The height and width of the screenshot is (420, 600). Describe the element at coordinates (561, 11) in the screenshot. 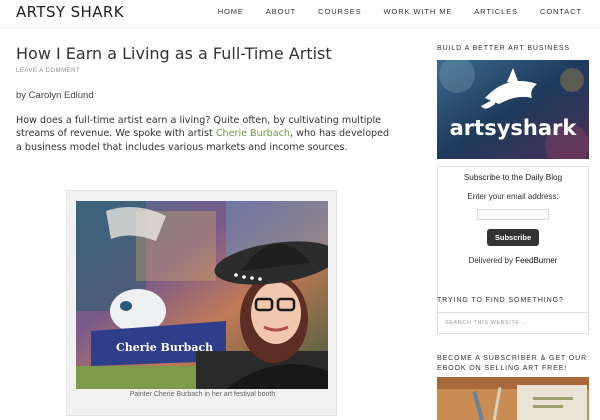

I see `nav-contact: CONTACT` at that location.